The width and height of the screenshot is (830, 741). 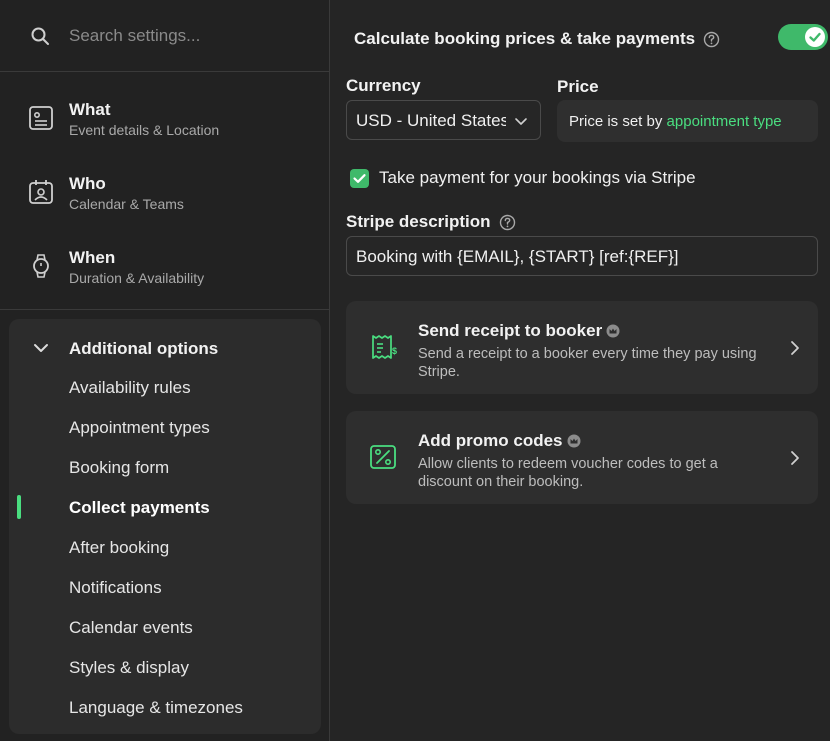 I want to click on nav-item-what: What Event details & Location, so click(x=164, y=123).